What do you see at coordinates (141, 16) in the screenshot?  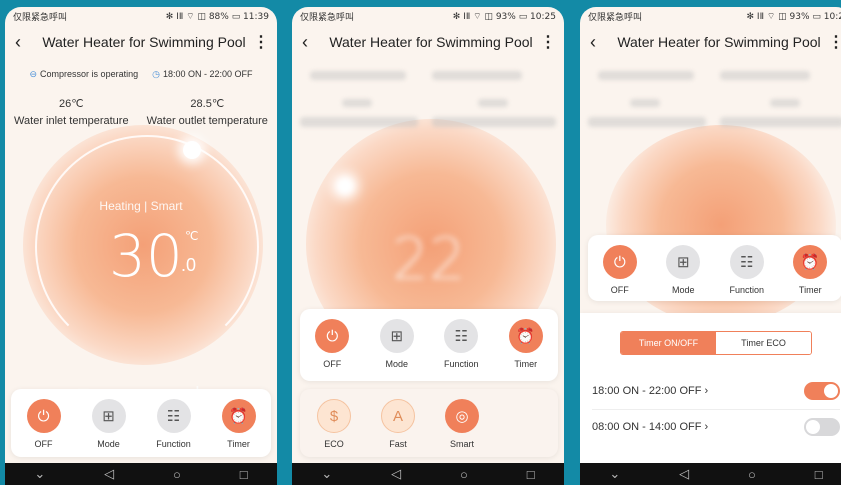 I see `status-bar: 仅限紧急呼叫 ✻ ⅠⅡ ⌔ ◫ 88% ▭ 11:39` at bounding box center [141, 16].